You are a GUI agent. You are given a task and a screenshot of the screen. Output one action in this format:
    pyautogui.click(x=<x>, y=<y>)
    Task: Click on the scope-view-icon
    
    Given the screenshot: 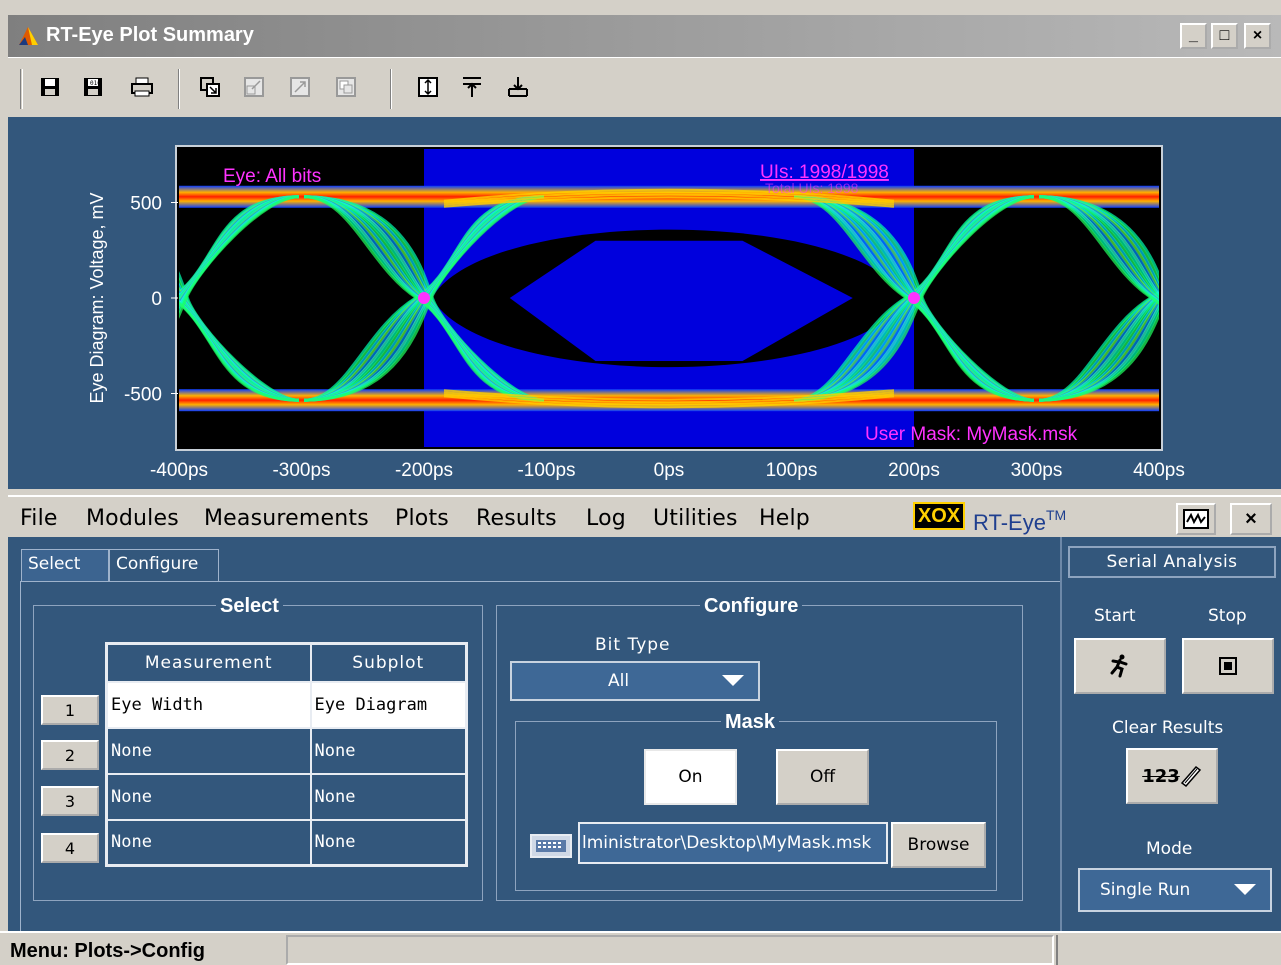 What is the action you would take?
    pyautogui.click(x=1196, y=519)
    